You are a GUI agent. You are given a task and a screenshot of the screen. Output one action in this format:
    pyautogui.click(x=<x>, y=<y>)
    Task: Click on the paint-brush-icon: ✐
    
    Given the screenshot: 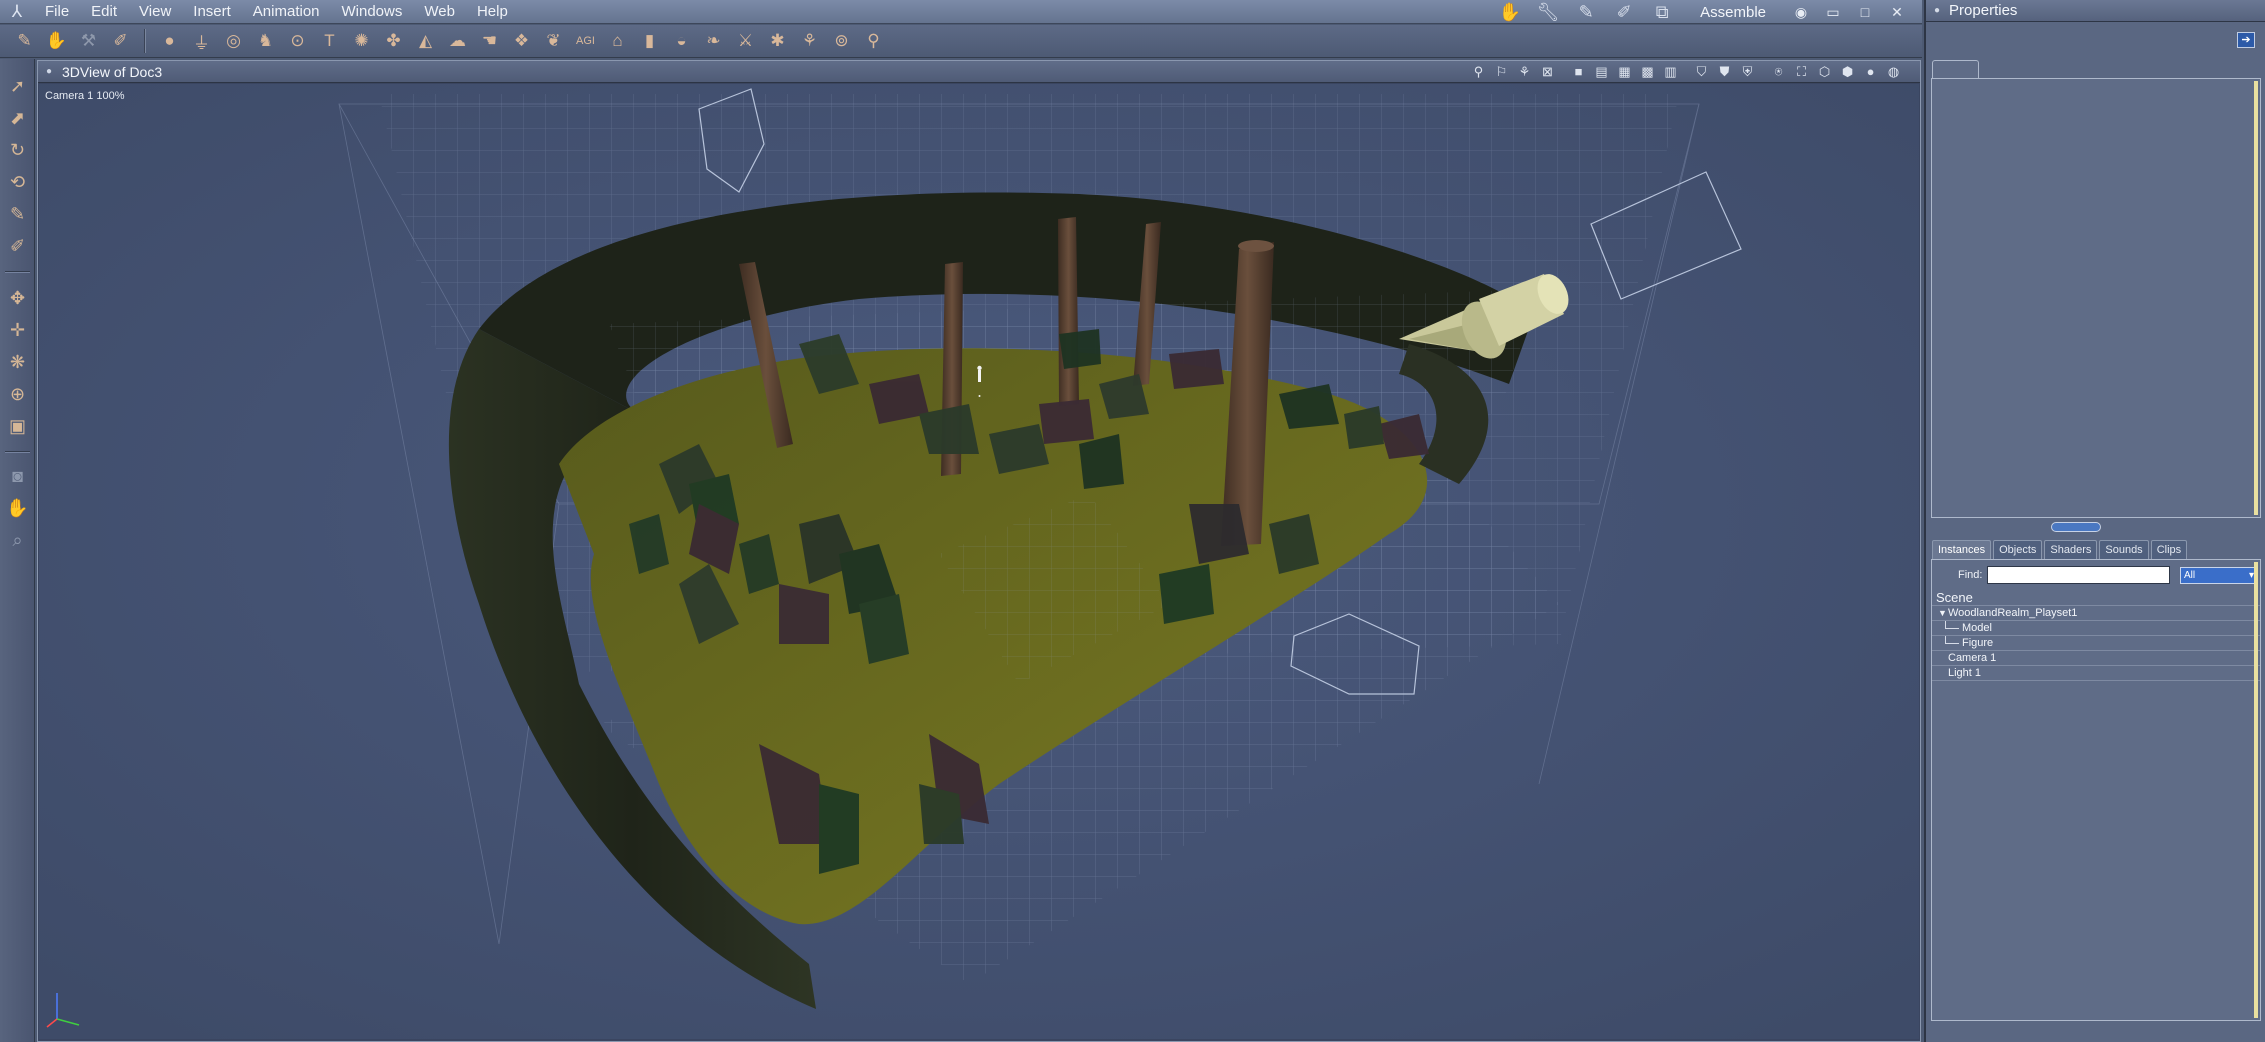 What is the action you would take?
    pyautogui.click(x=1624, y=12)
    